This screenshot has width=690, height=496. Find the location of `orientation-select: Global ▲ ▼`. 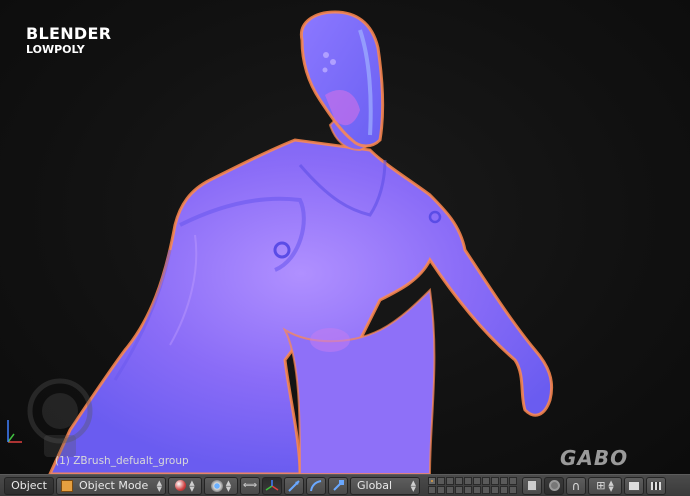

orientation-select: Global ▲ ▼ is located at coordinates (385, 485).